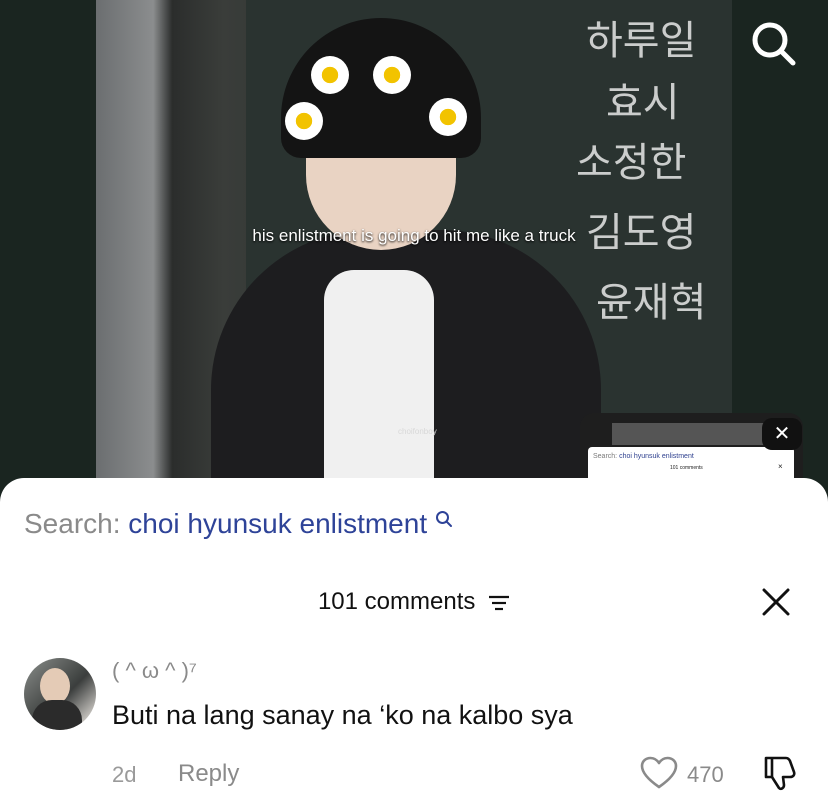 The height and width of the screenshot is (794, 828). I want to click on comment-count-header: 101 comments, so click(414, 602).